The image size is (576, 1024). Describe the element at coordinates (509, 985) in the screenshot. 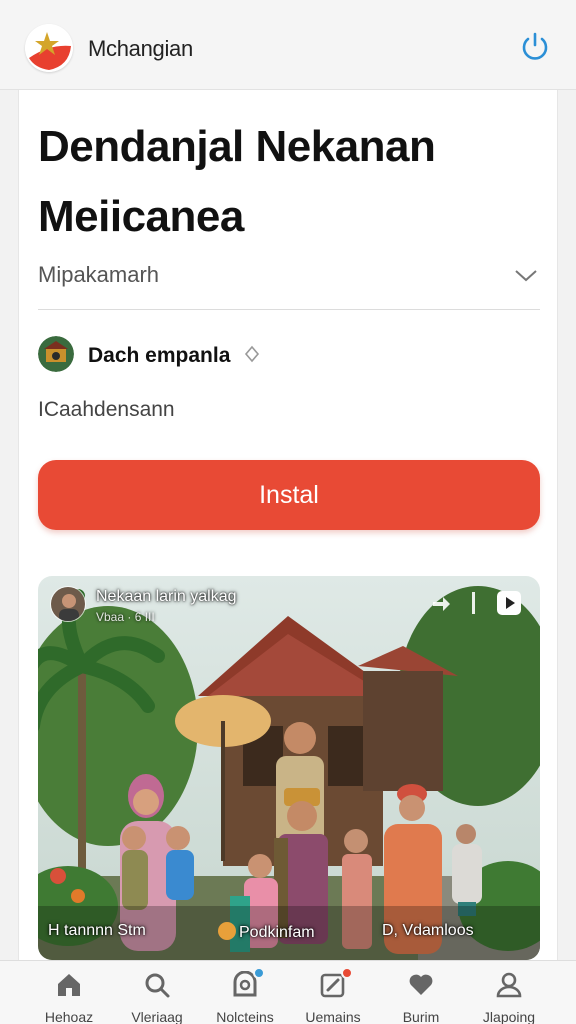

I see `profile-icon` at that location.